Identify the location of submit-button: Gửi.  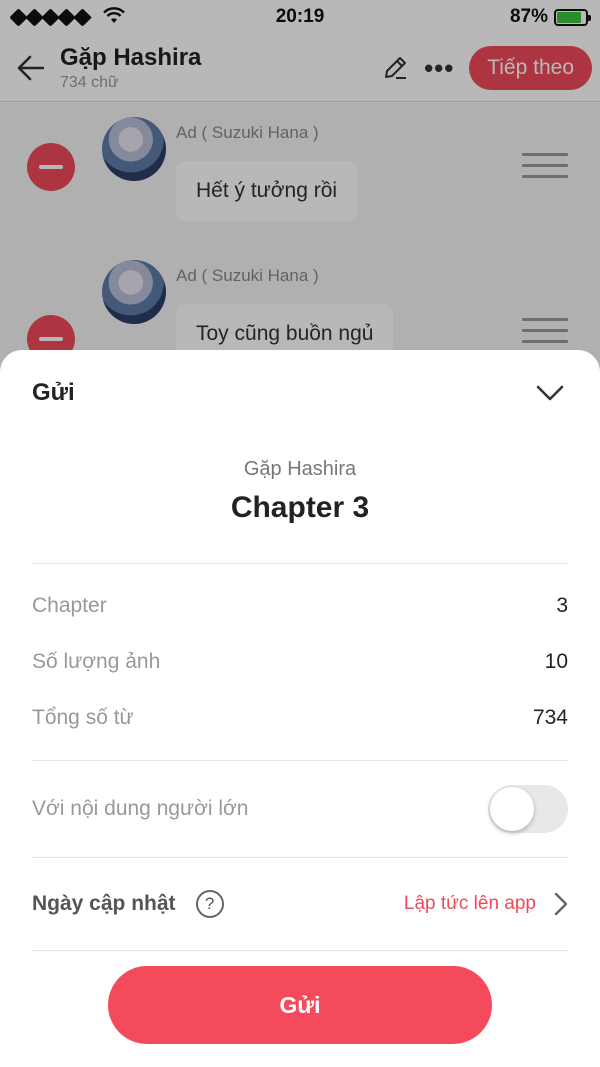
(300, 1005).